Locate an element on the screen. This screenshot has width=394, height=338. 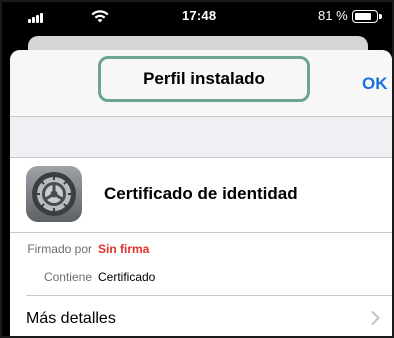
contains-label: Contiene is located at coordinates (67, 277).